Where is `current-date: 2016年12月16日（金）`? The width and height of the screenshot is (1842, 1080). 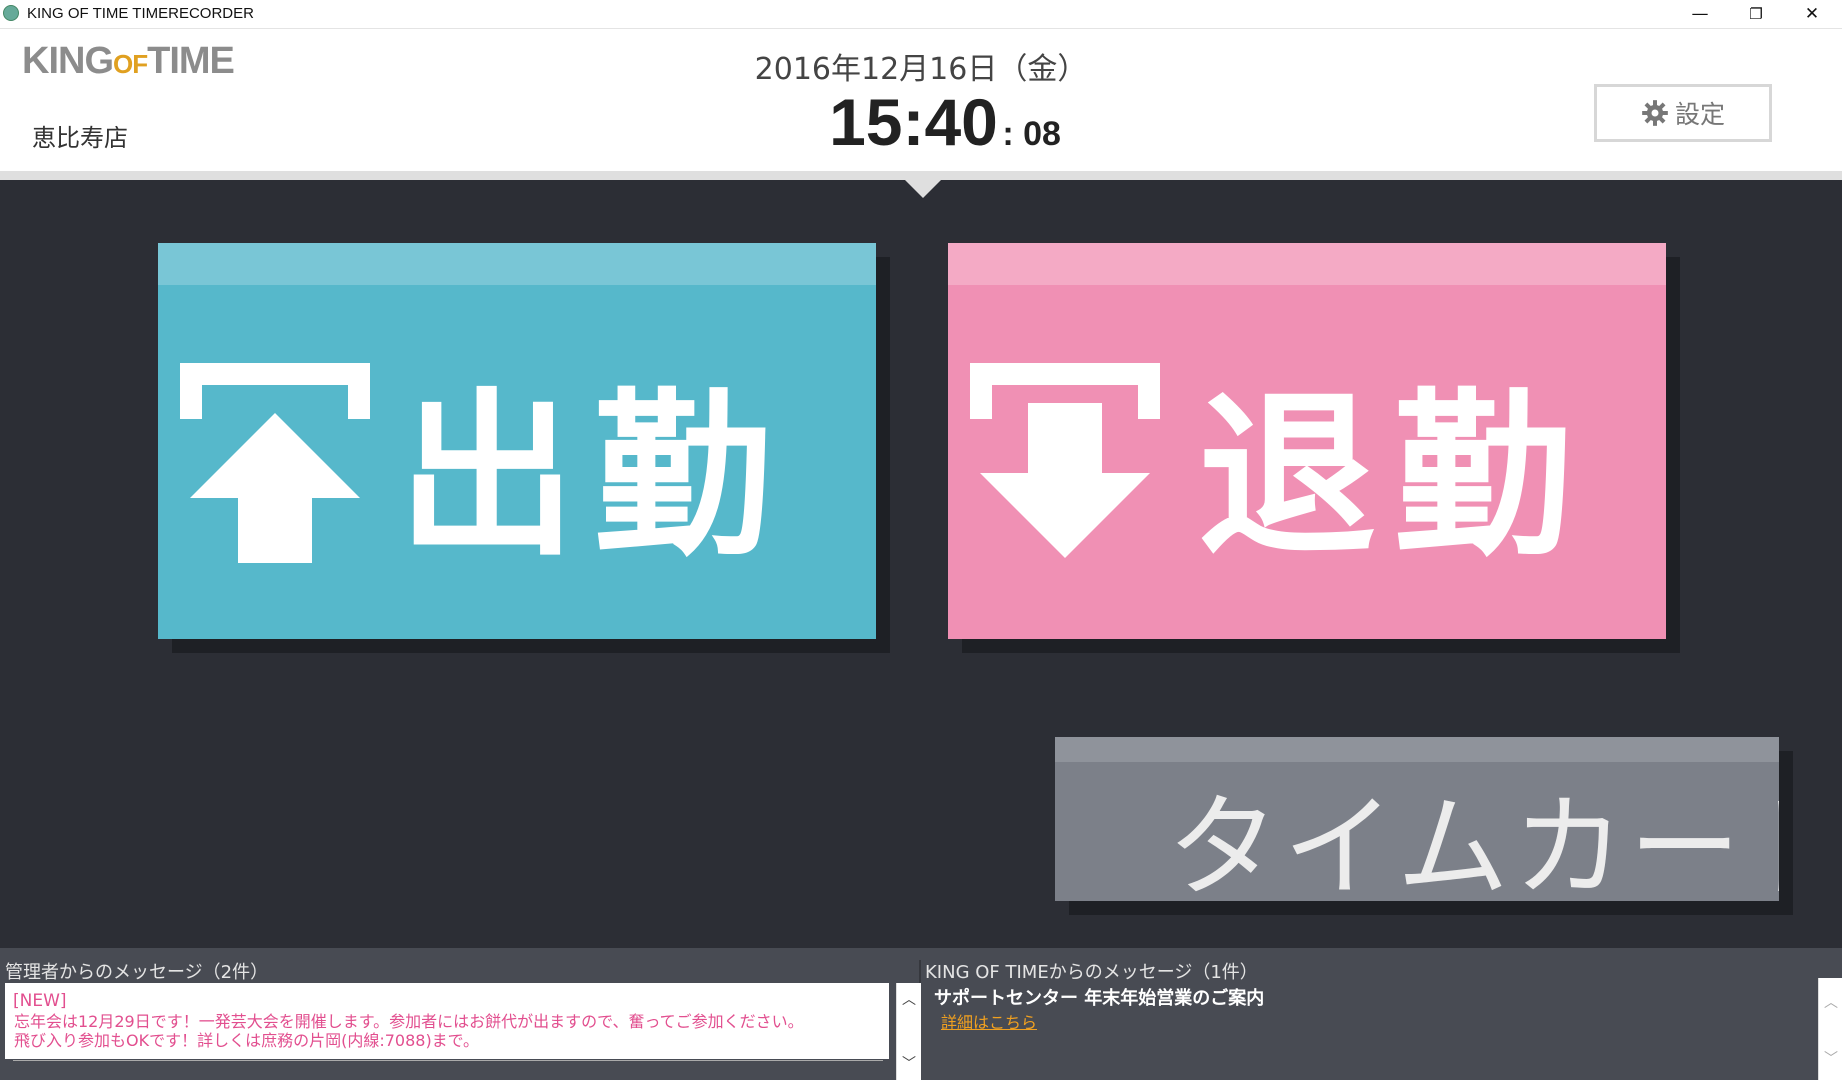
current-date: 2016年12月16日（金） is located at coordinates (921, 69).